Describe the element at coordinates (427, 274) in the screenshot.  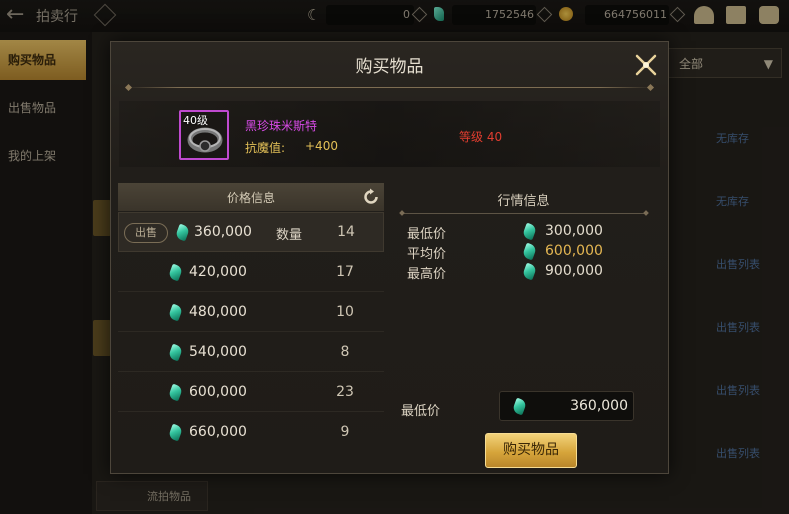
I see `max-price-label: 最高价` at that location.